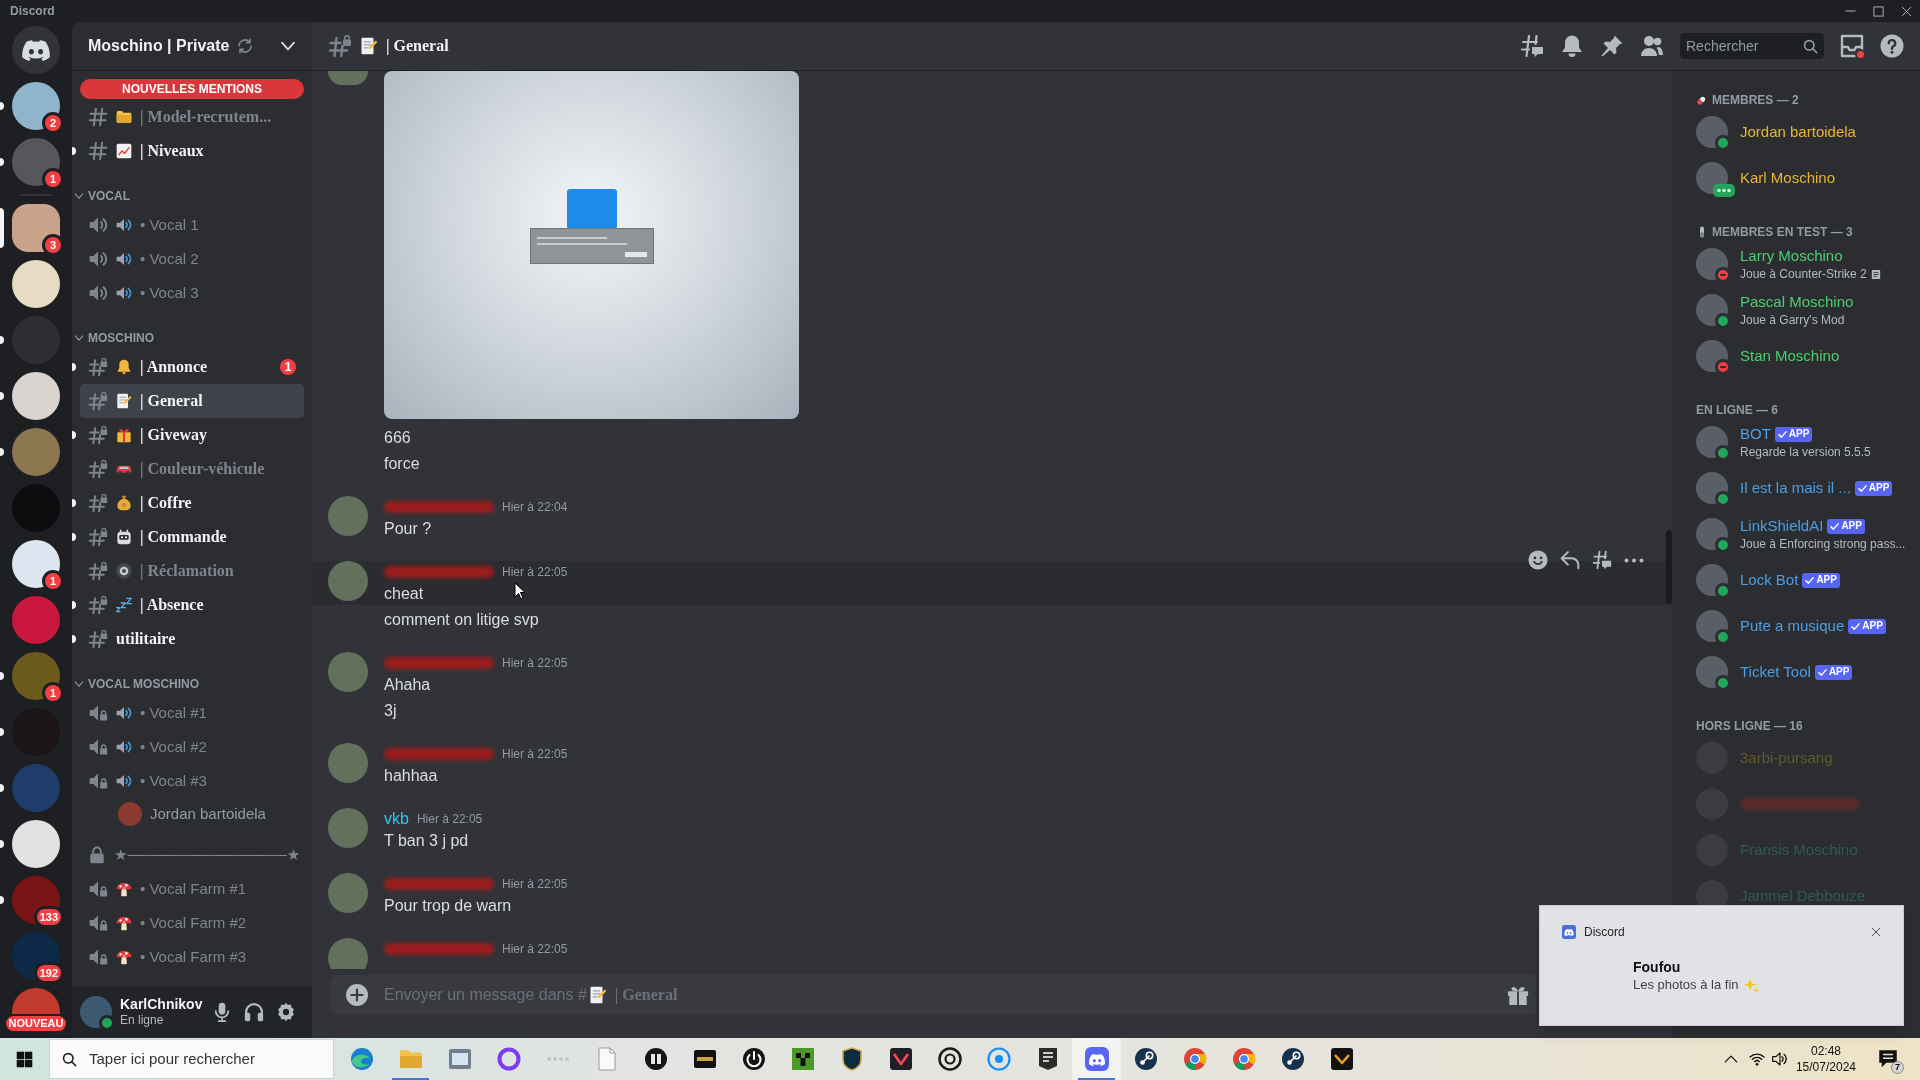 The width and height of the screenshot is (1920, 1080). What do you see at coordinates (361, 1059) in the screenshot?
I see `wave-icon` at bounding box center [361, 1059].